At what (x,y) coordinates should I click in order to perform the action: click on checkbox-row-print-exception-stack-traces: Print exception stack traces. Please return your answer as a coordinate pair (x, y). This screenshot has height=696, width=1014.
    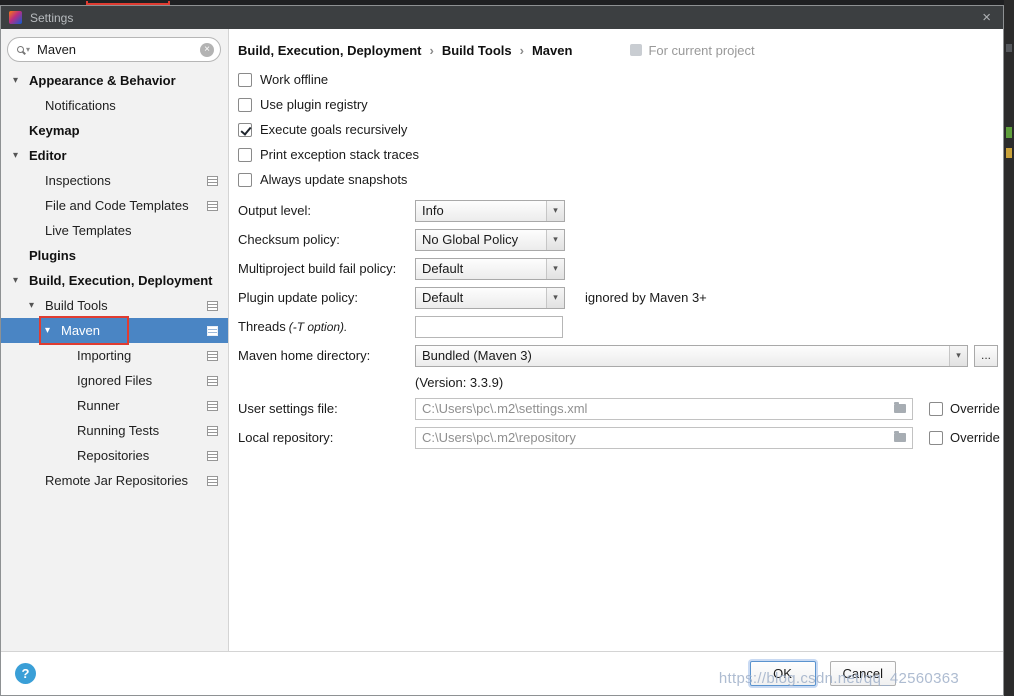
    Looking at the image, I should click on (620, 154).